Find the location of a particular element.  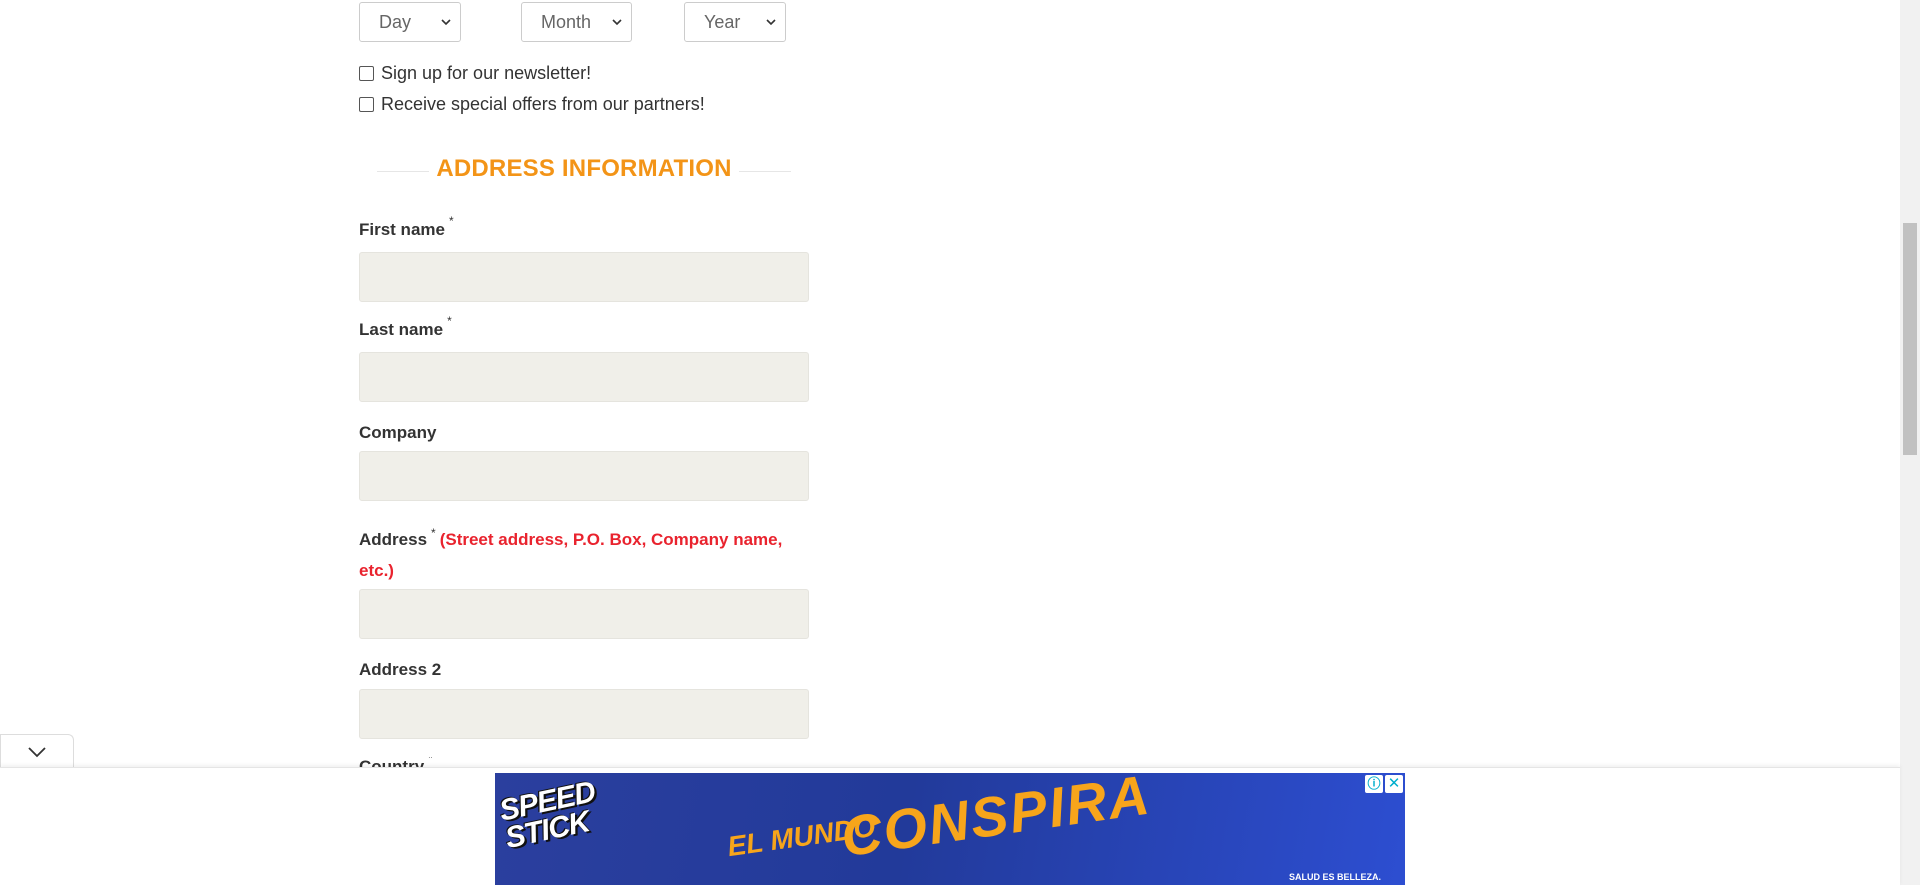

birthdate-row: Day Month Year is located at coordinates (584, 23).